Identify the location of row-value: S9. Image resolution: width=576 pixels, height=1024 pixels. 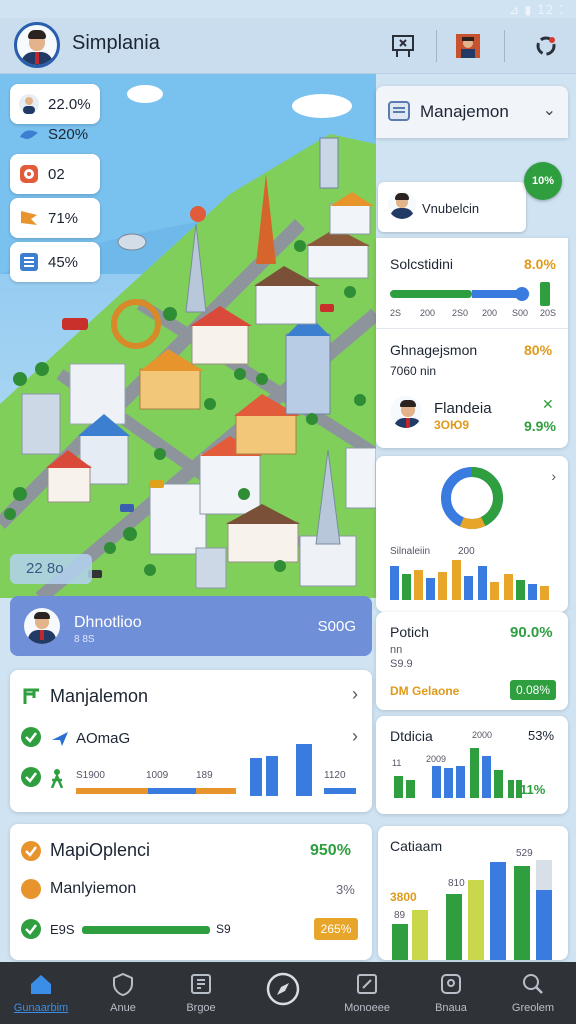
(223, 929).